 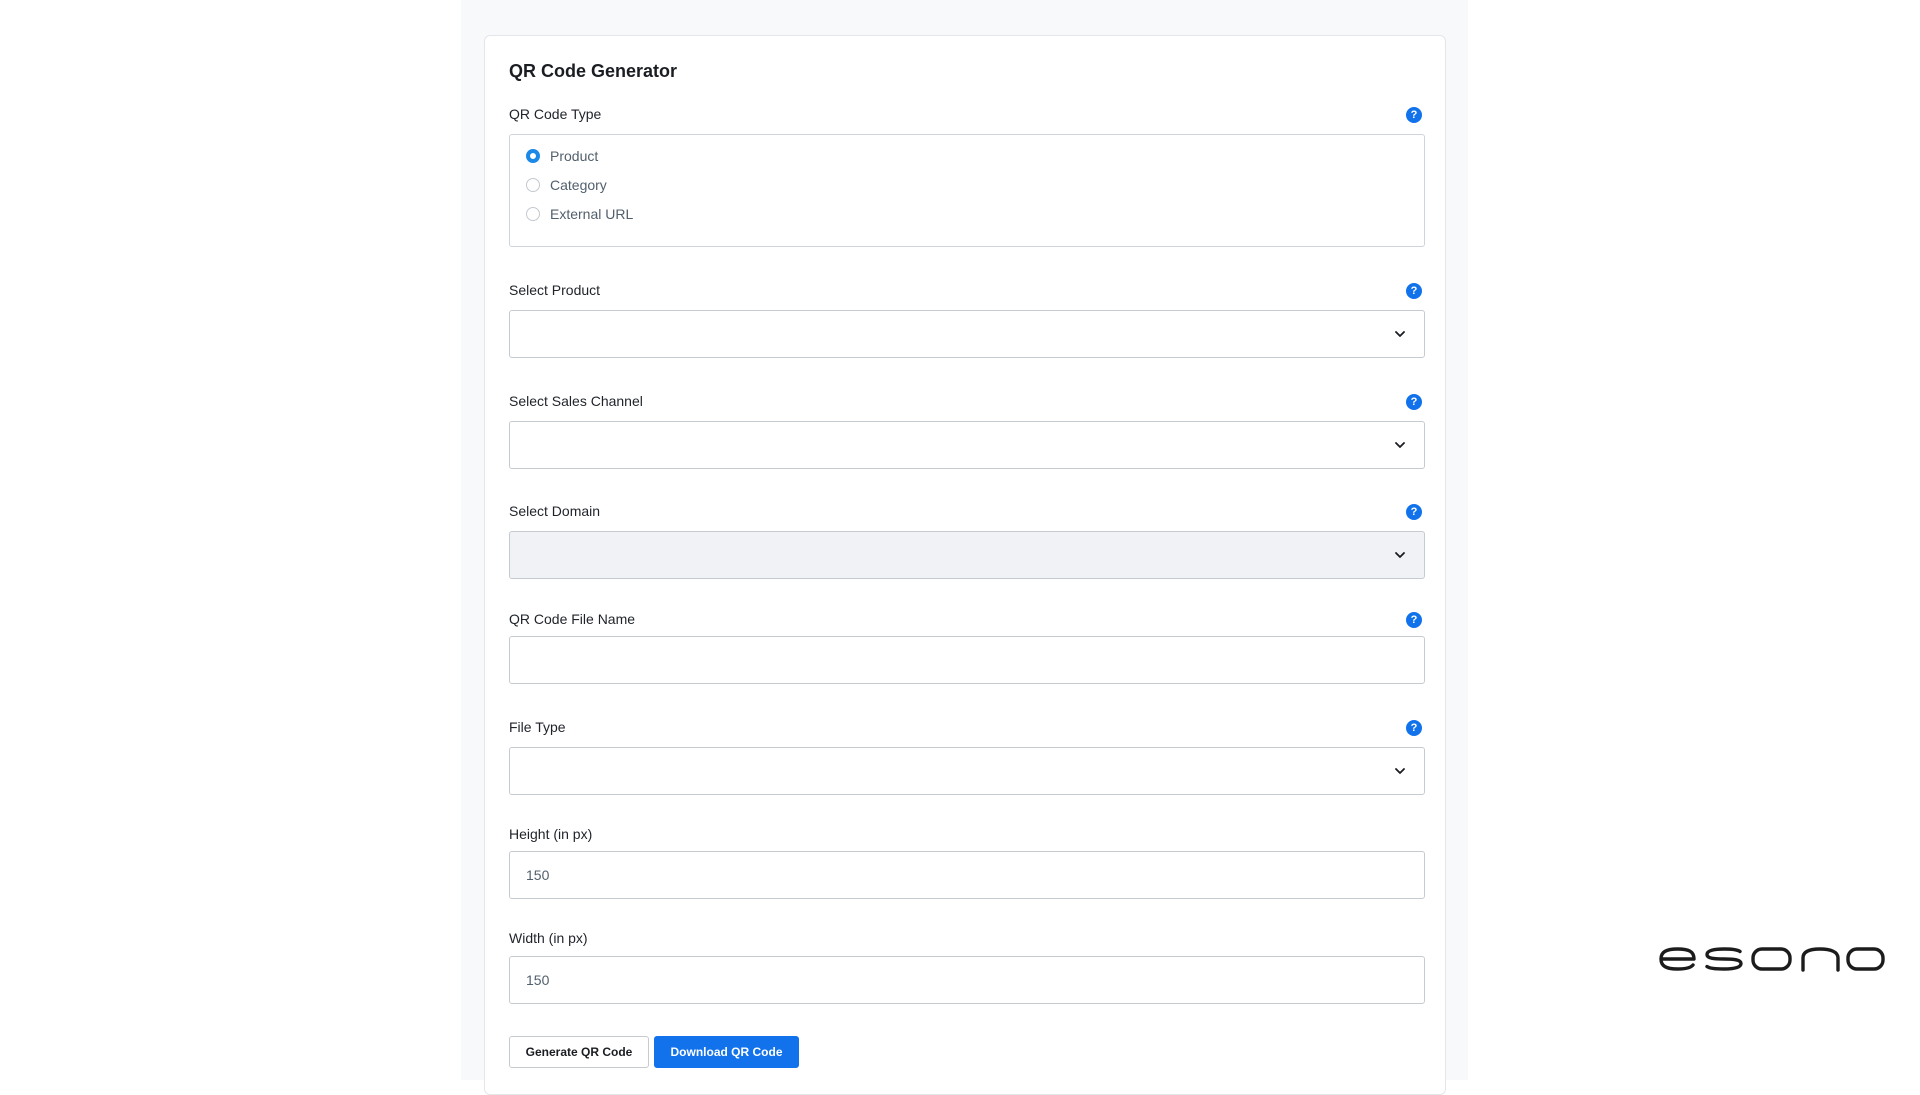 I want to click on width-label: Width (in px), so click(x=548, y=938).